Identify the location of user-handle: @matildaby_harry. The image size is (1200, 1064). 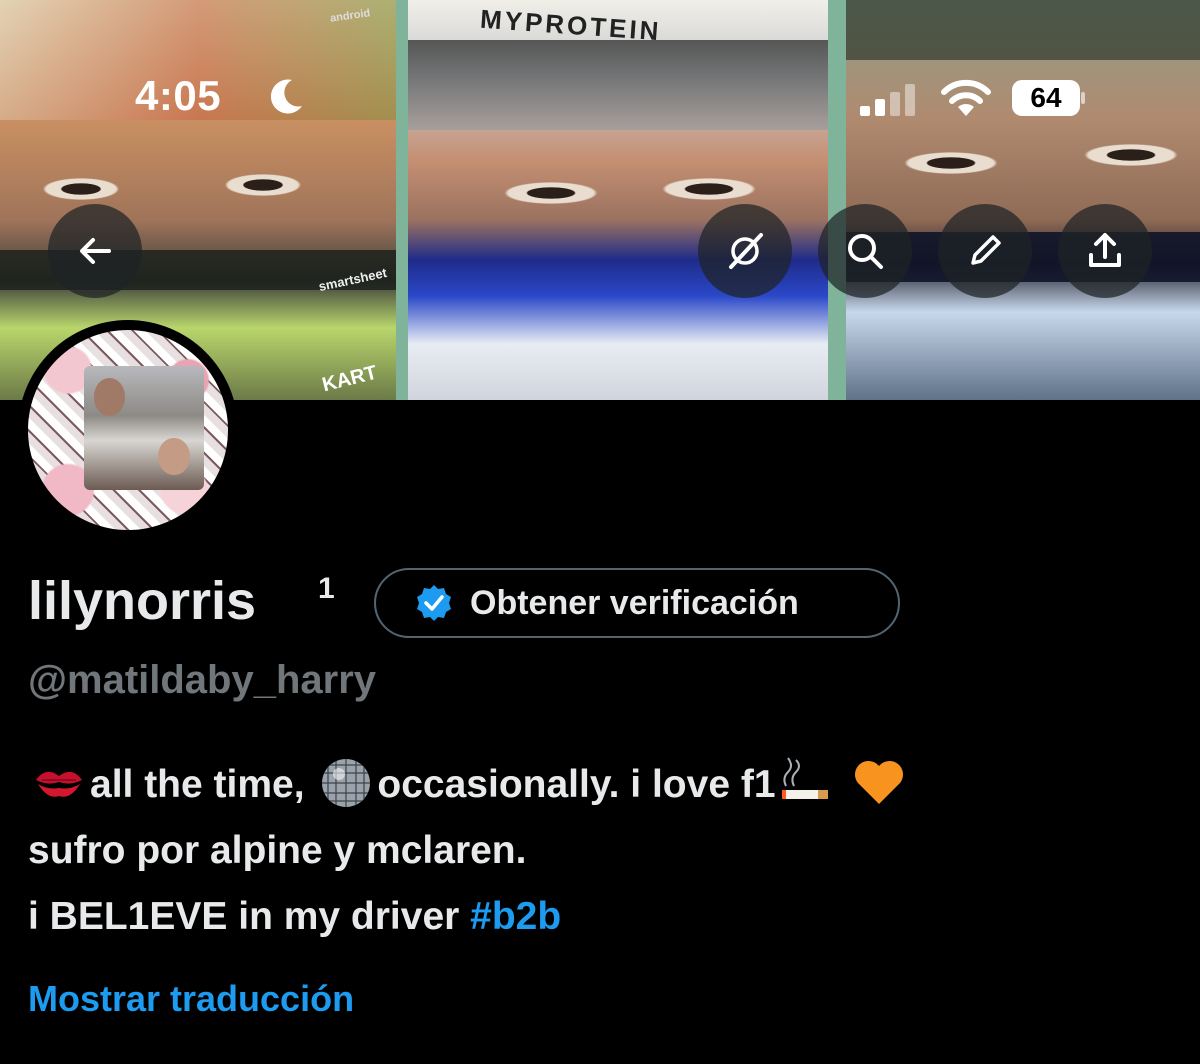
(202, 680).